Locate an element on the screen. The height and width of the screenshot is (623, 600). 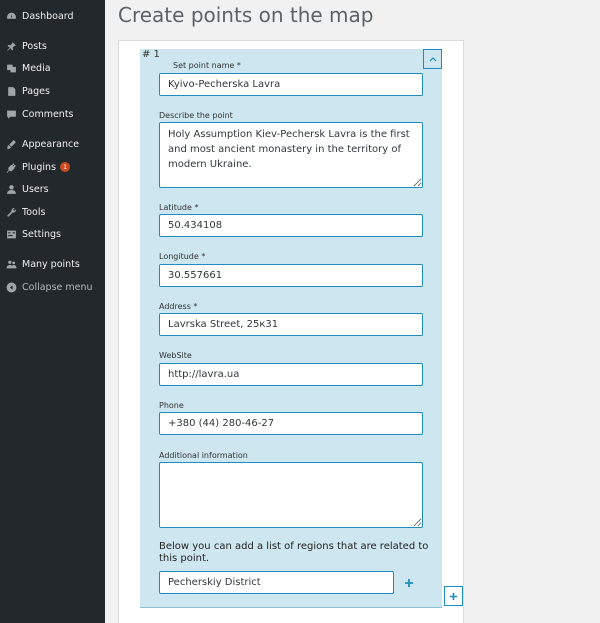
wrench-icon is located at coordinates (11, 212).